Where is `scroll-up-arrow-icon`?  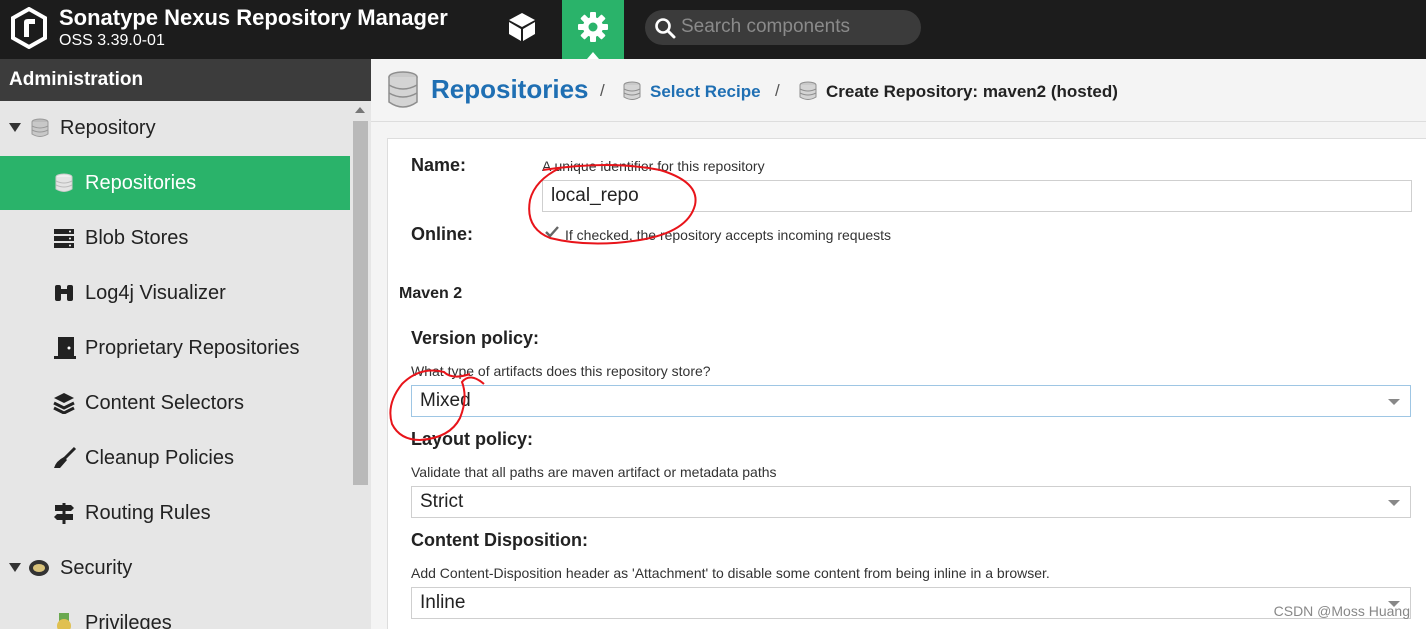 scroll-up-arrow-icon is located at coordinates (360, 110).